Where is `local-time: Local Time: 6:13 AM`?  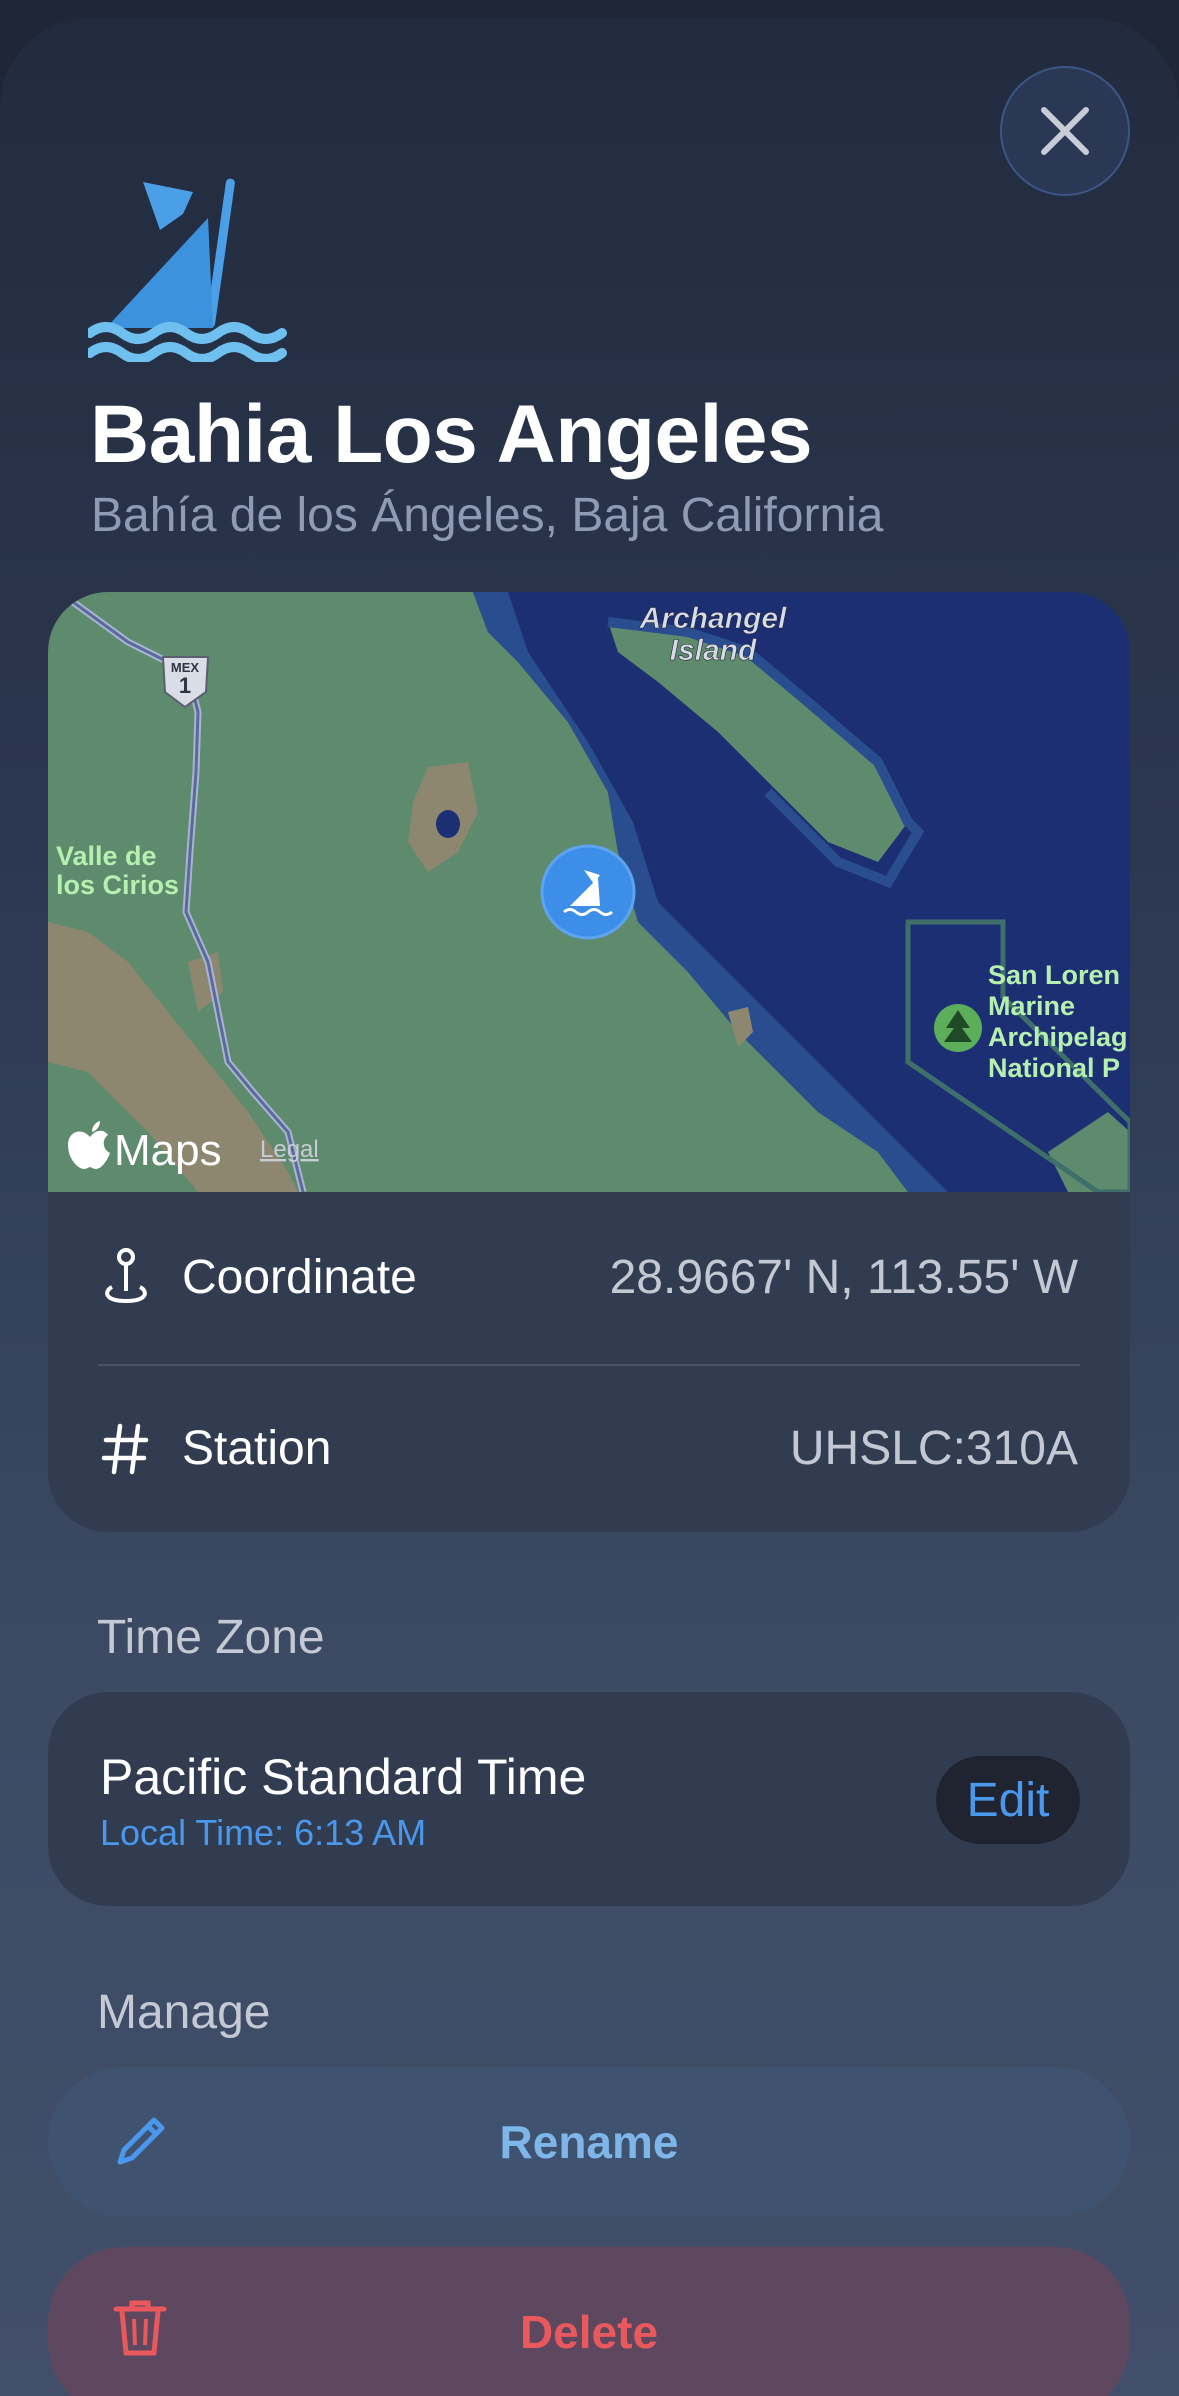
local-time: Local Time: 6:13 AM is located at coordinates (263, 1832).